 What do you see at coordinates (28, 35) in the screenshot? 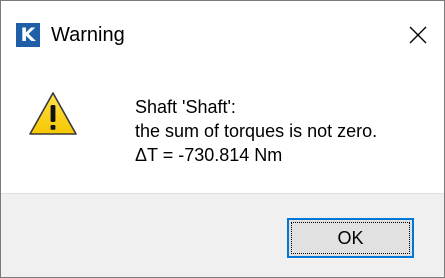
I see `app-logo-icon: K` at bounding box center [28, 35].